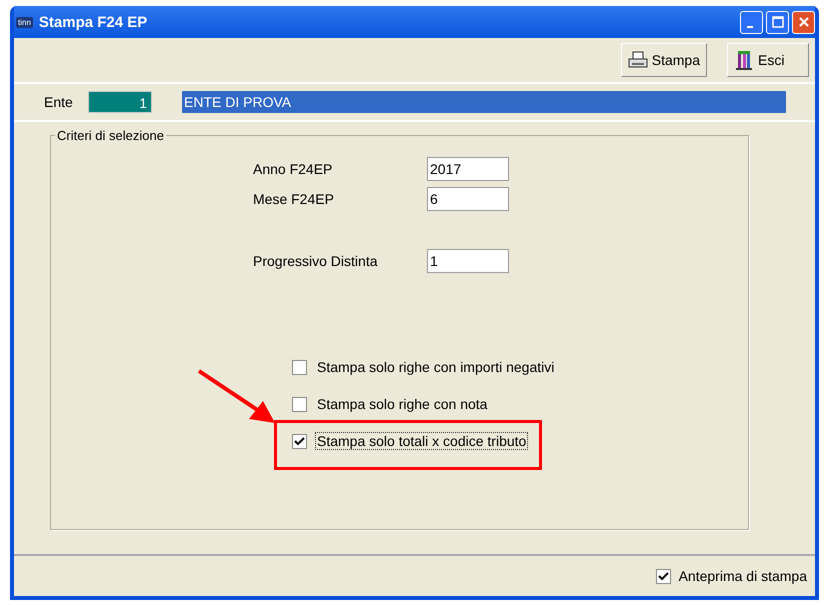  I want to click on exit-button: Esci, so click(768, 60).